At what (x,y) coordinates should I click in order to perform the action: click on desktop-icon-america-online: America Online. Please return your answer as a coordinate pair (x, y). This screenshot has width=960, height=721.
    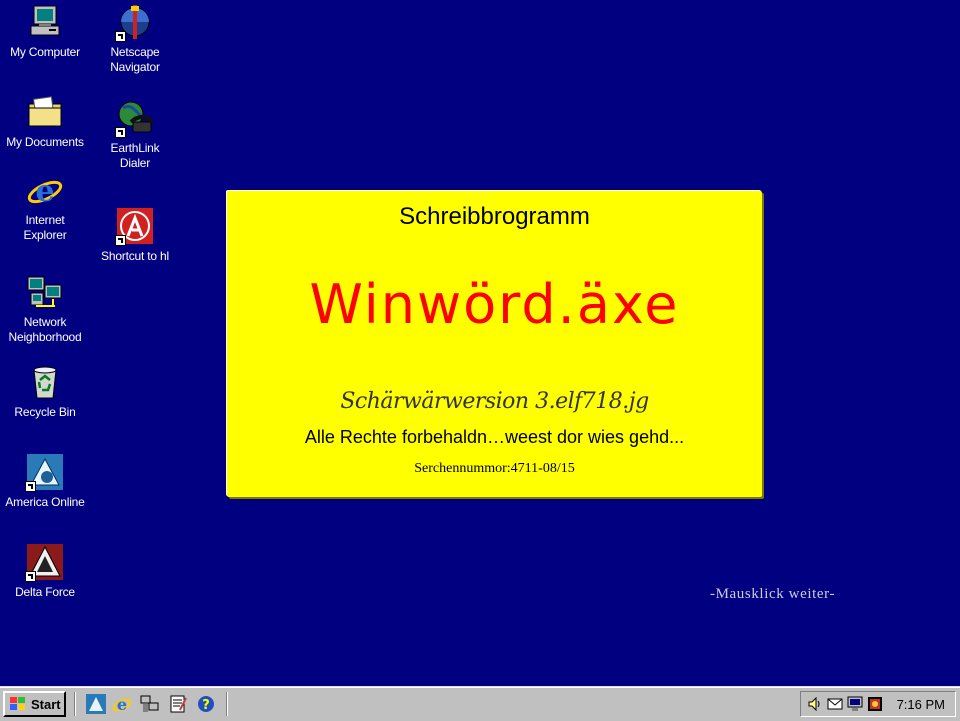
    Looking at the image, I should click on (45, 492).